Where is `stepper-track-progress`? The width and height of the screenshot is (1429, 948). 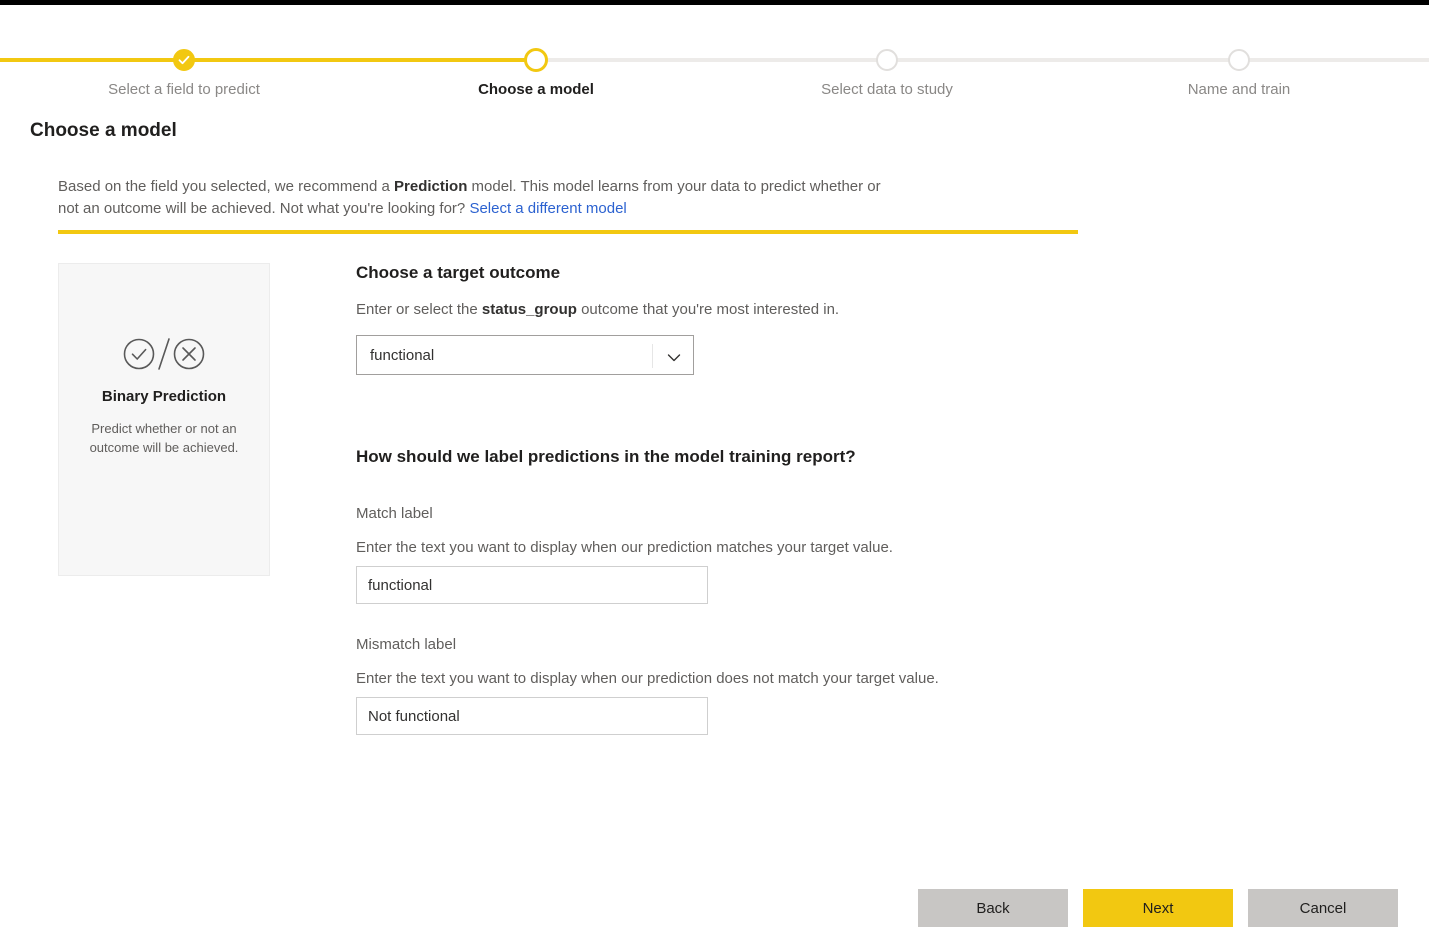
stepper-track-progress is located at coordinates (269, 60).